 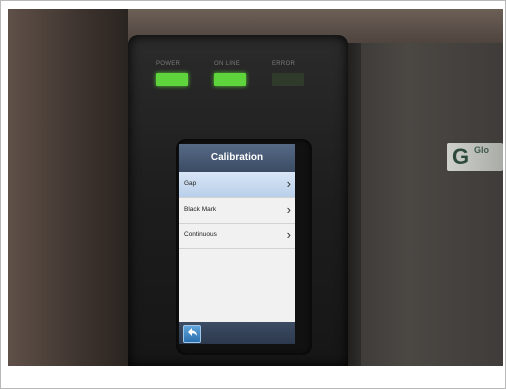 I want to click on back-arrow-icon, so click(x=192, y=334).